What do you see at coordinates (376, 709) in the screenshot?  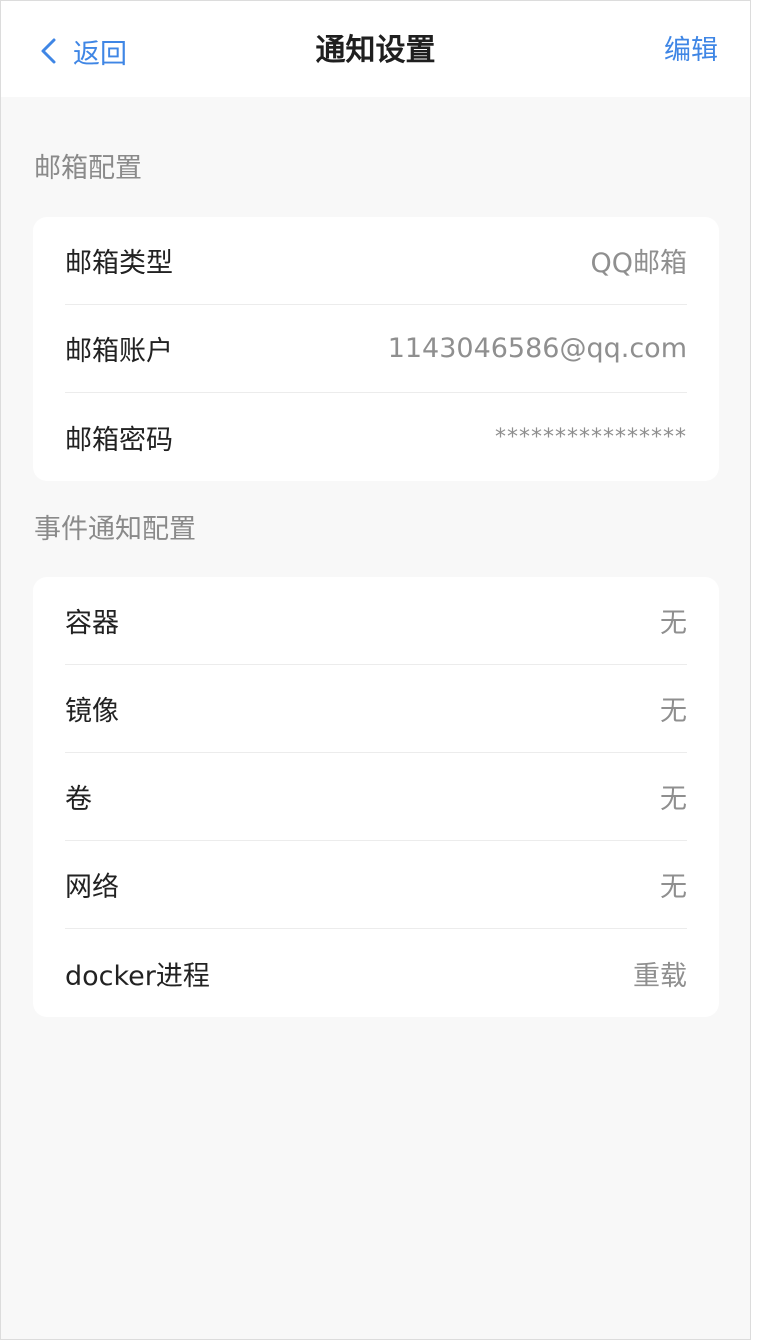 I see `event-image-row: 镜像 无` at bounding box center [376, 709].